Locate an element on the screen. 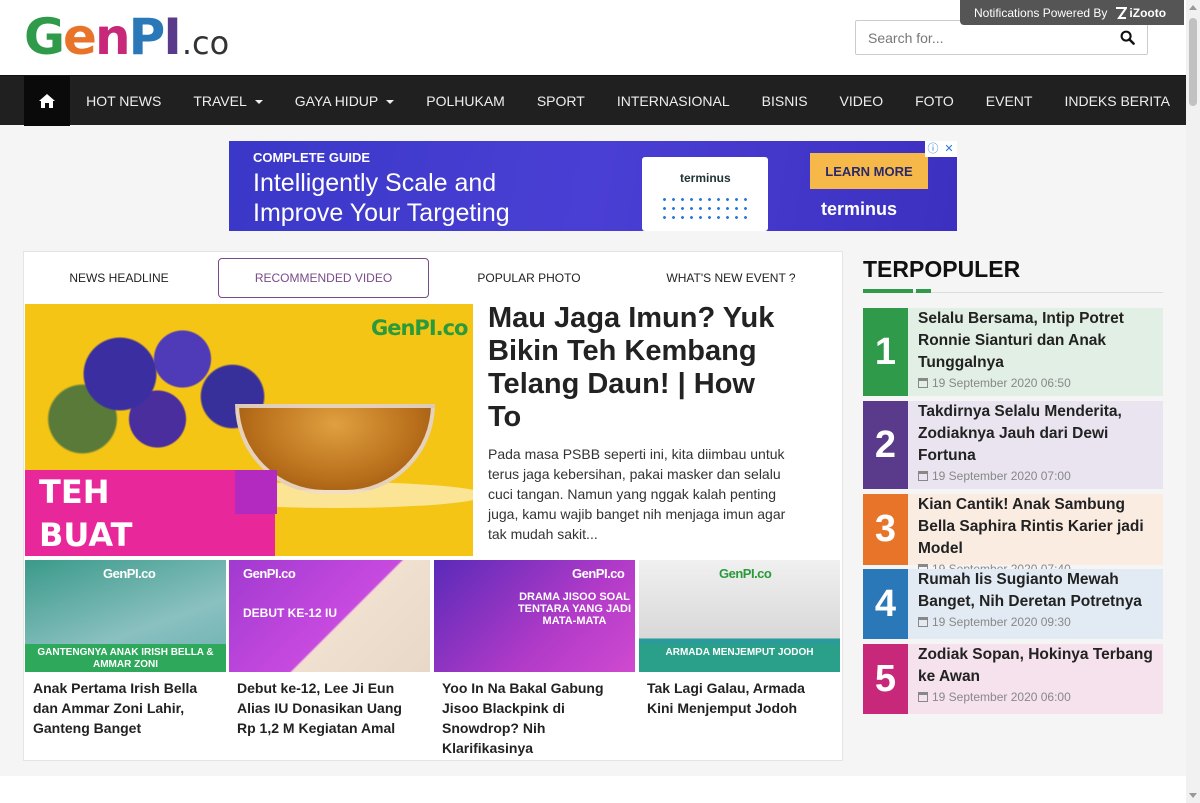  nav-item-polhukam: POLHUKAM is located at coordinates (465, 101).